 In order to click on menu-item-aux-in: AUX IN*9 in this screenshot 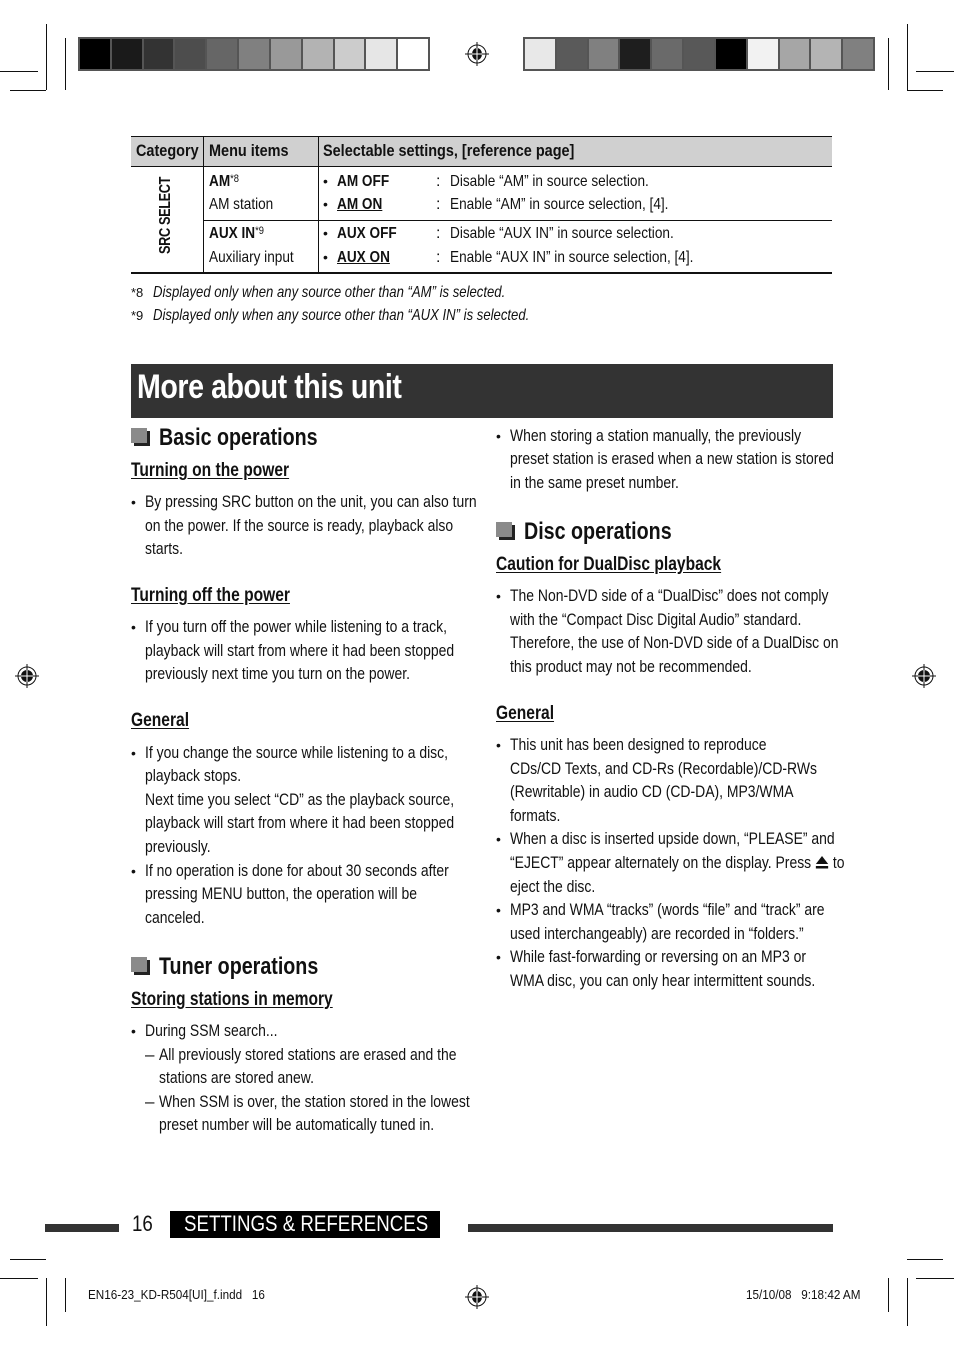, I will do `click(236, 233)`.